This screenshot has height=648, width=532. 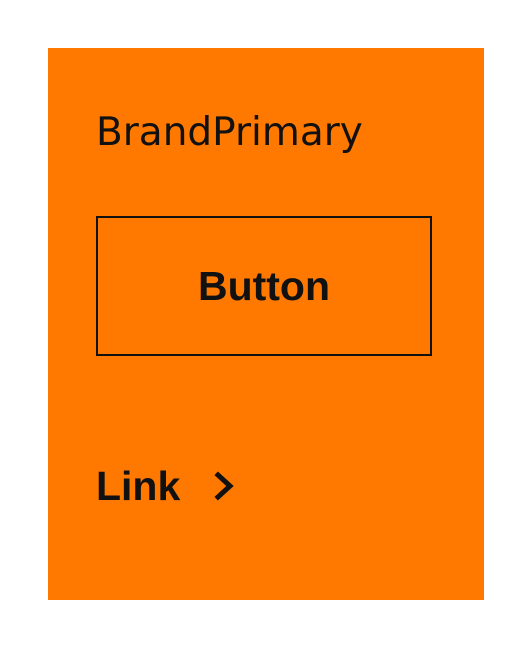 I want to click on link: Link, so click(x=166, y=486).